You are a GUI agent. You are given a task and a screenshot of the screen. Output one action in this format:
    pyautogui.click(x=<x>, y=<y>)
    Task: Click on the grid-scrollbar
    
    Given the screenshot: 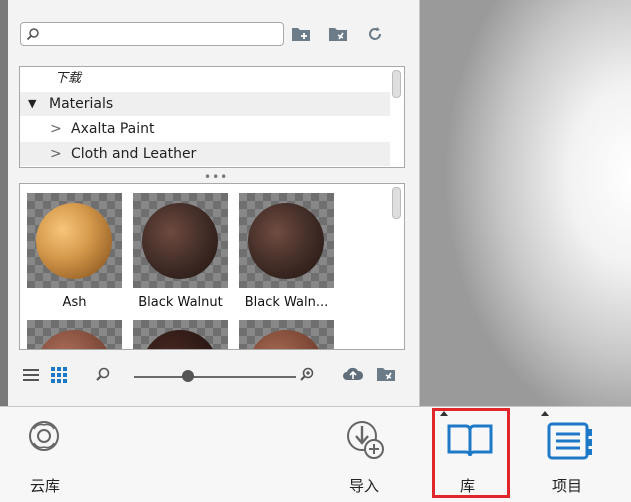 What is the action you would take?
    pyautogui.click(x=396, y=203)
    